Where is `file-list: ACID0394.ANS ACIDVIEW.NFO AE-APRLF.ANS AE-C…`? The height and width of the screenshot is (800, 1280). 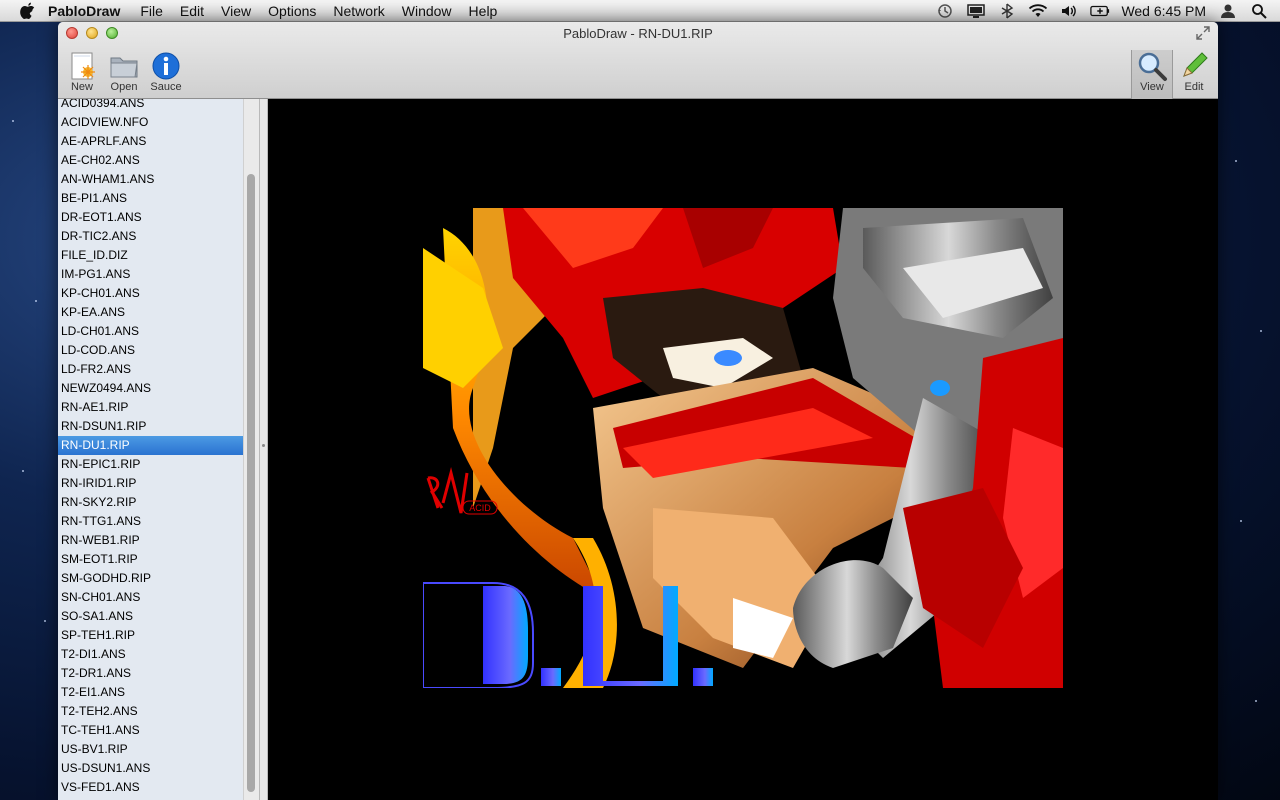
file-list: ACID0394.ANS ACIDVIEW.NFO AE-APRLF.ANS AE-C… is located at coordinates (158, 449).